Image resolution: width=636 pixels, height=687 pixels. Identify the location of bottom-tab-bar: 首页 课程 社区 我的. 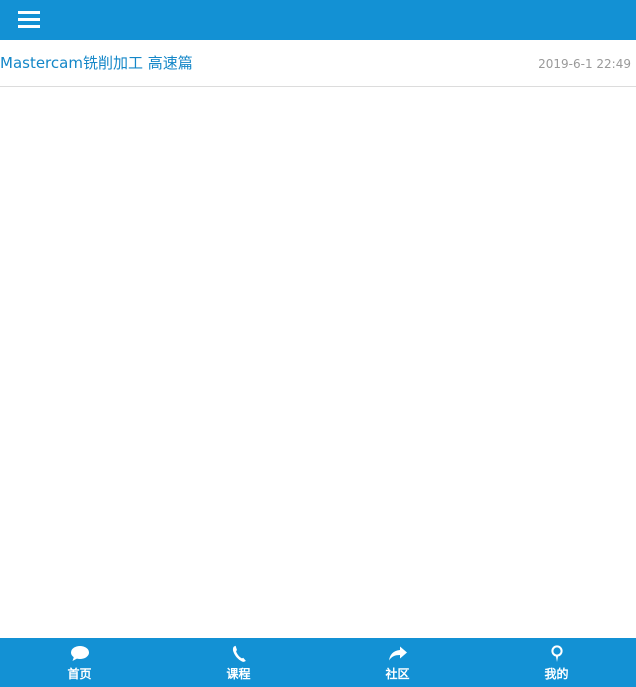
(318, 662).